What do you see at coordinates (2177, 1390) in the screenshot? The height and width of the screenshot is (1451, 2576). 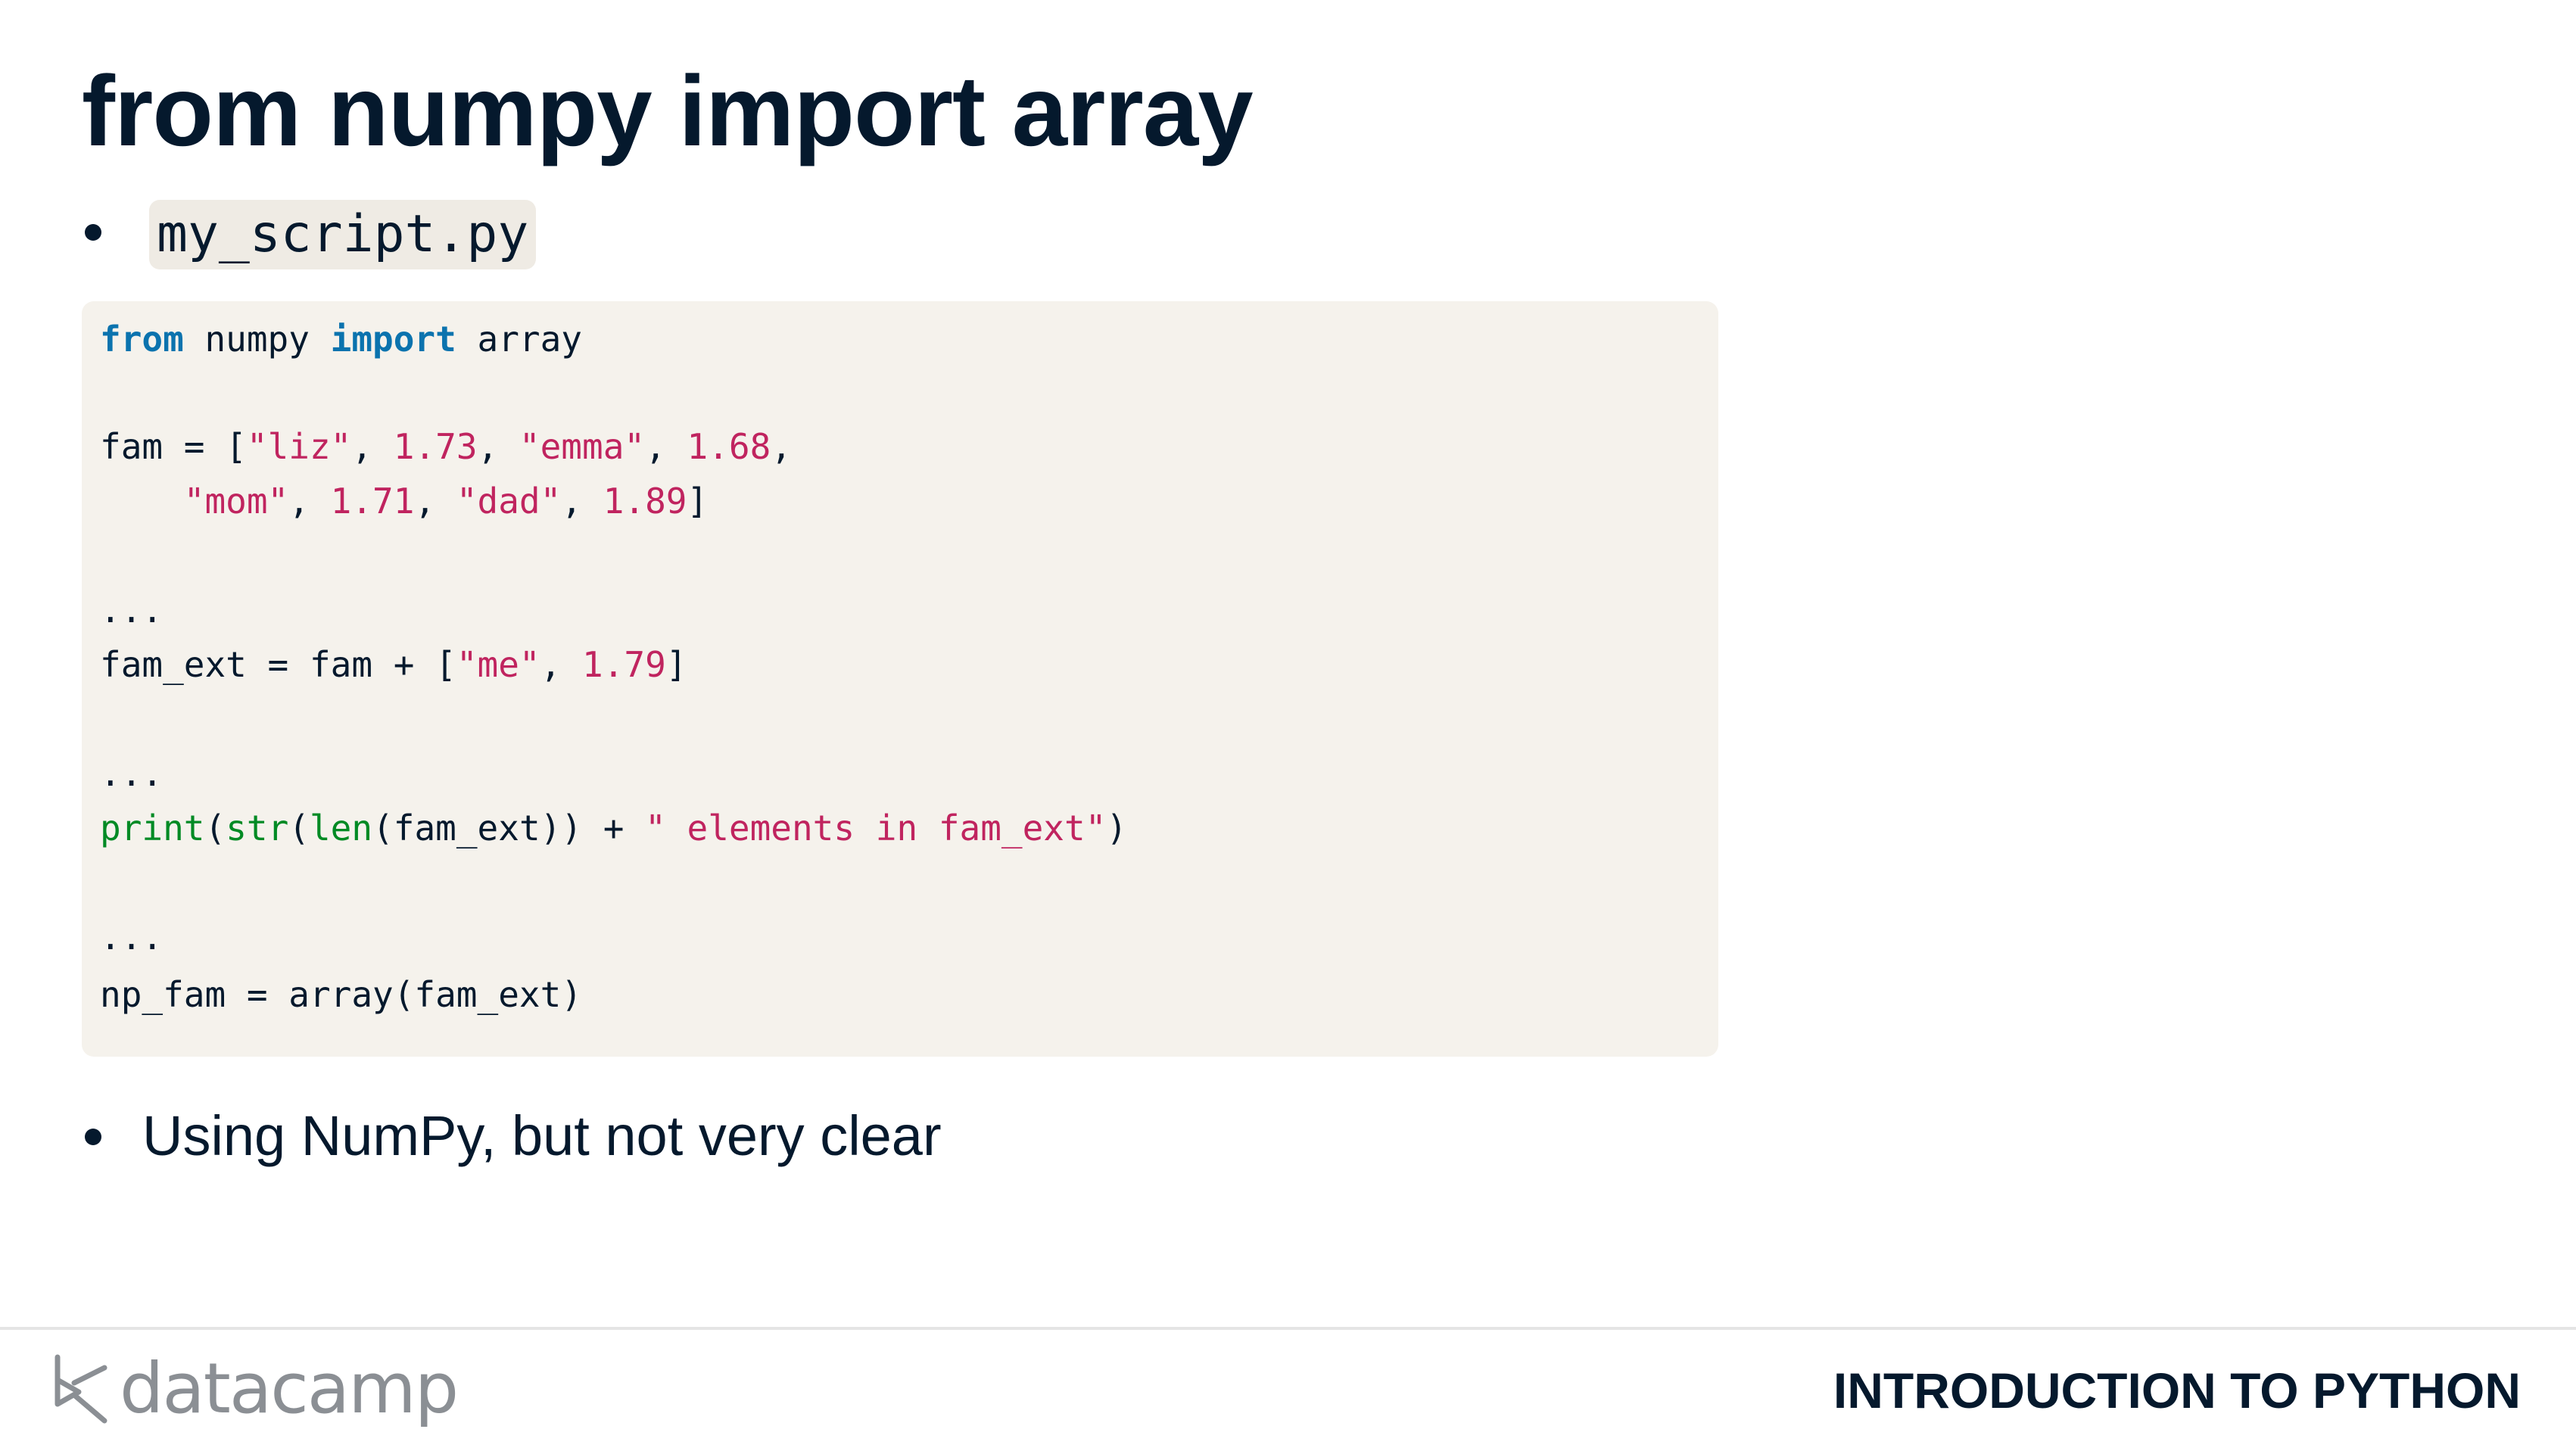 I see `course-name: INTRODUCTION TO PYTHON` at bounding box center [2177, 1390].